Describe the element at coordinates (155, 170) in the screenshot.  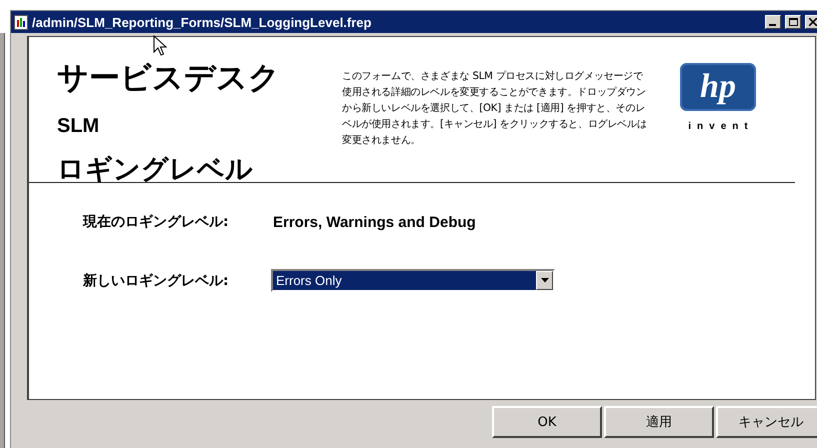
I see `logging-level-heading: ロギングレベル` at that location.